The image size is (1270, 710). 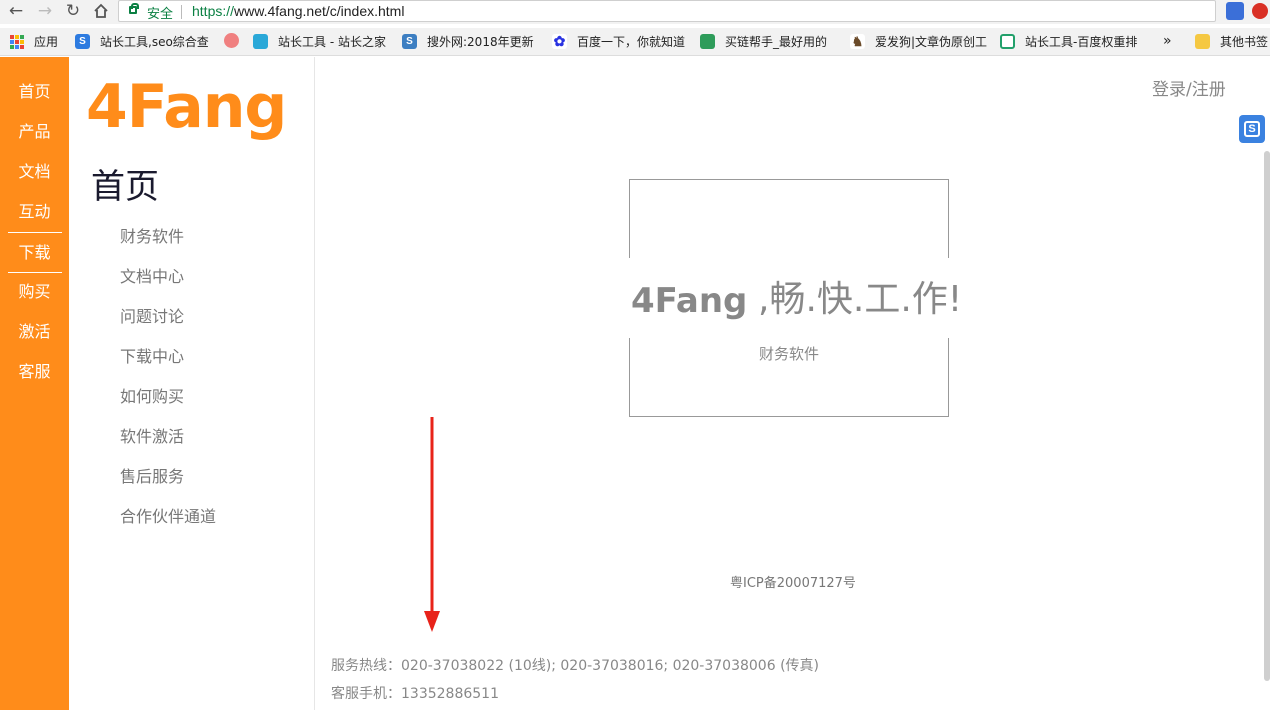 I want to click on nav-item-support: 客服, so click(x=34, y=372).